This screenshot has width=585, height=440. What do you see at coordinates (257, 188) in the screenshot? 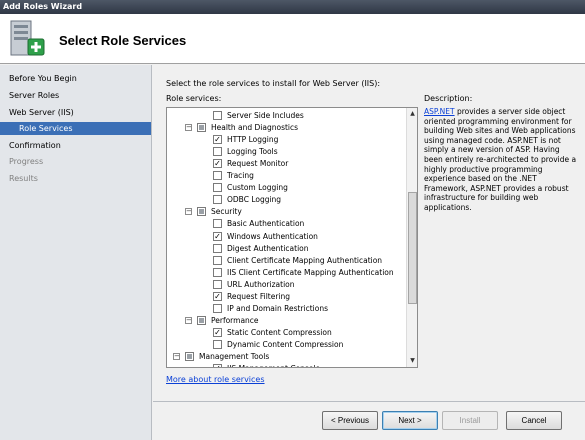
I see `tree-item-label: Custom Logging` at bounding box center [257, 188].